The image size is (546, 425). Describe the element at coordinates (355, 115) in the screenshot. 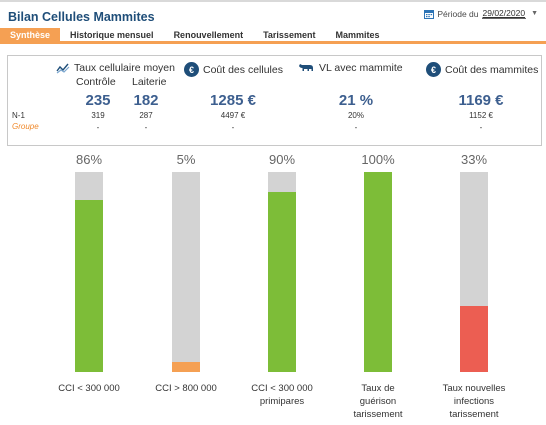

I see `kpi-previous-vl-mammite: 20%` at that location.